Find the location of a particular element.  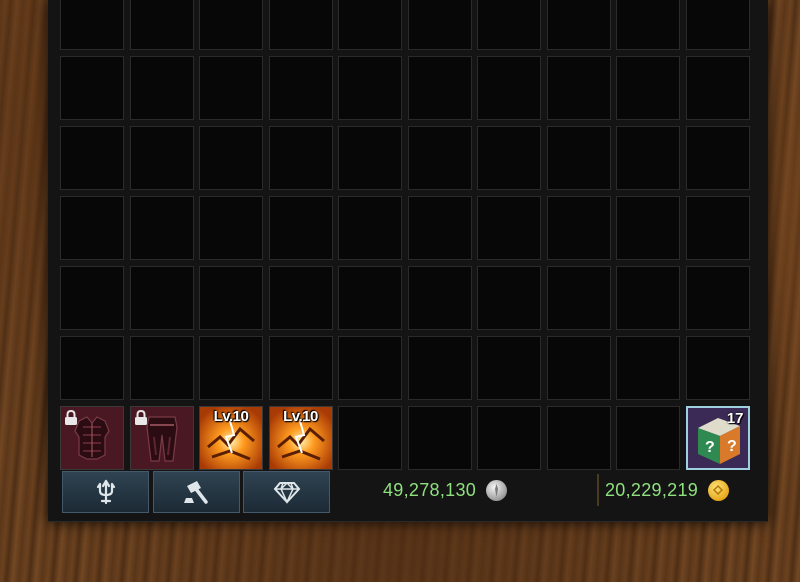

inventory-slot-armor-legs is located at coordinates (161, 438).